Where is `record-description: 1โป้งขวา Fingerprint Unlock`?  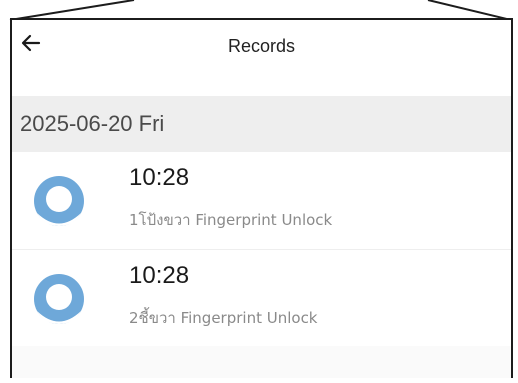 record-description: 1โป้งขวา Fingerprint Unlock is located at coordinates (231, 220).